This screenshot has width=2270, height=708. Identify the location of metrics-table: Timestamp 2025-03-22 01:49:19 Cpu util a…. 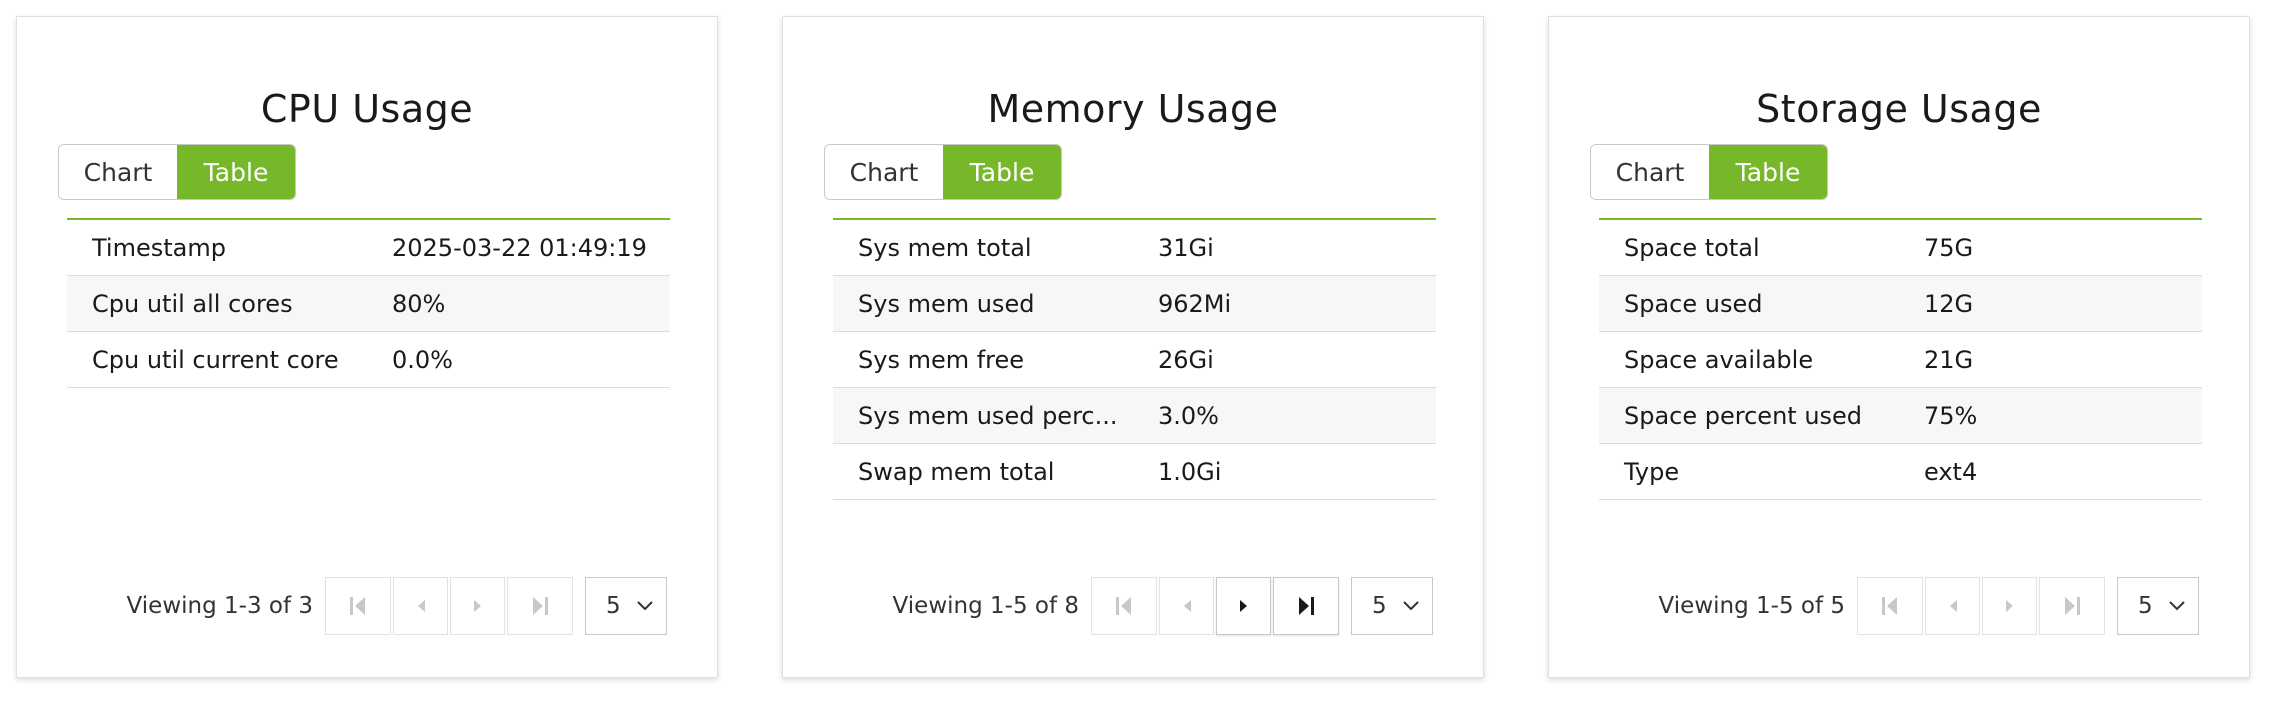
(368, 303).